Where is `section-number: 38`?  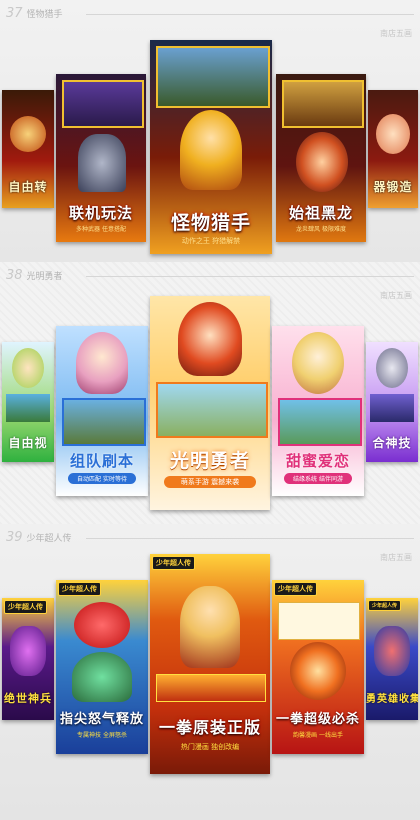 section-number: 38 is located at coordinates (14, 275).